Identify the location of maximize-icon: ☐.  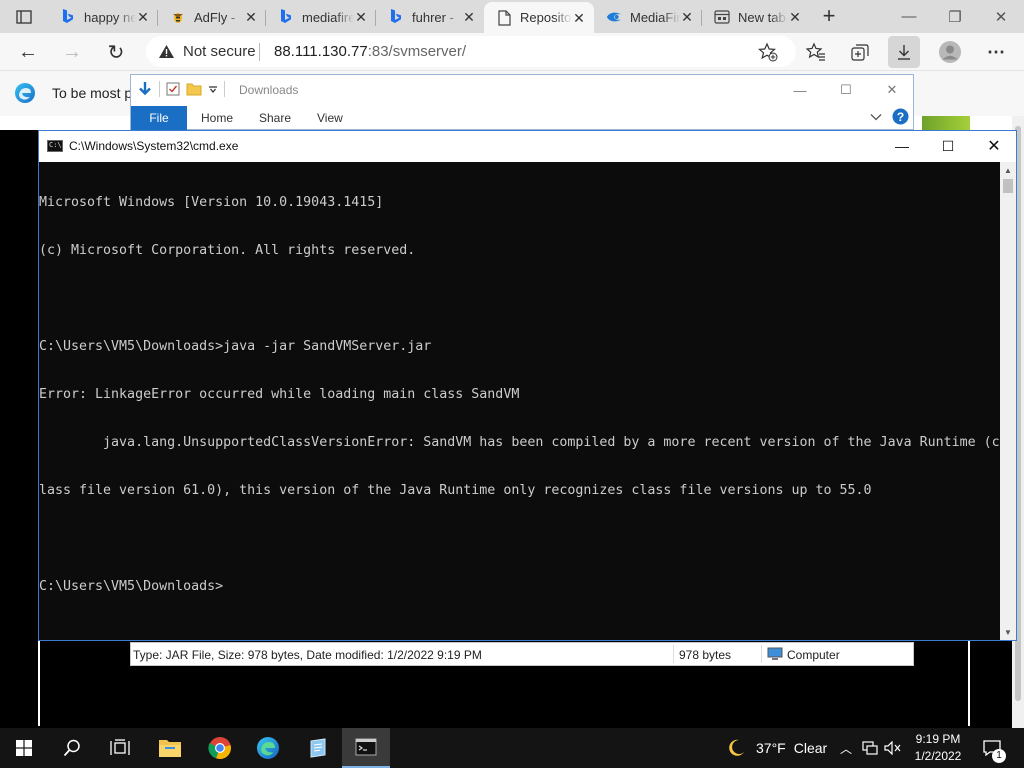
(846, 89).